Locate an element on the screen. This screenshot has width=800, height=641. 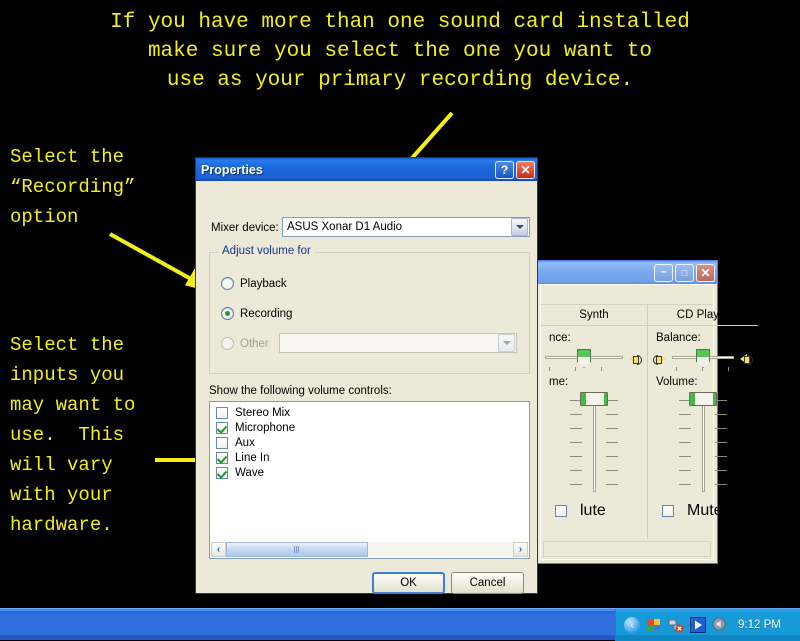
balance-slider-row-cd-player is located at coordinates (703, 358).